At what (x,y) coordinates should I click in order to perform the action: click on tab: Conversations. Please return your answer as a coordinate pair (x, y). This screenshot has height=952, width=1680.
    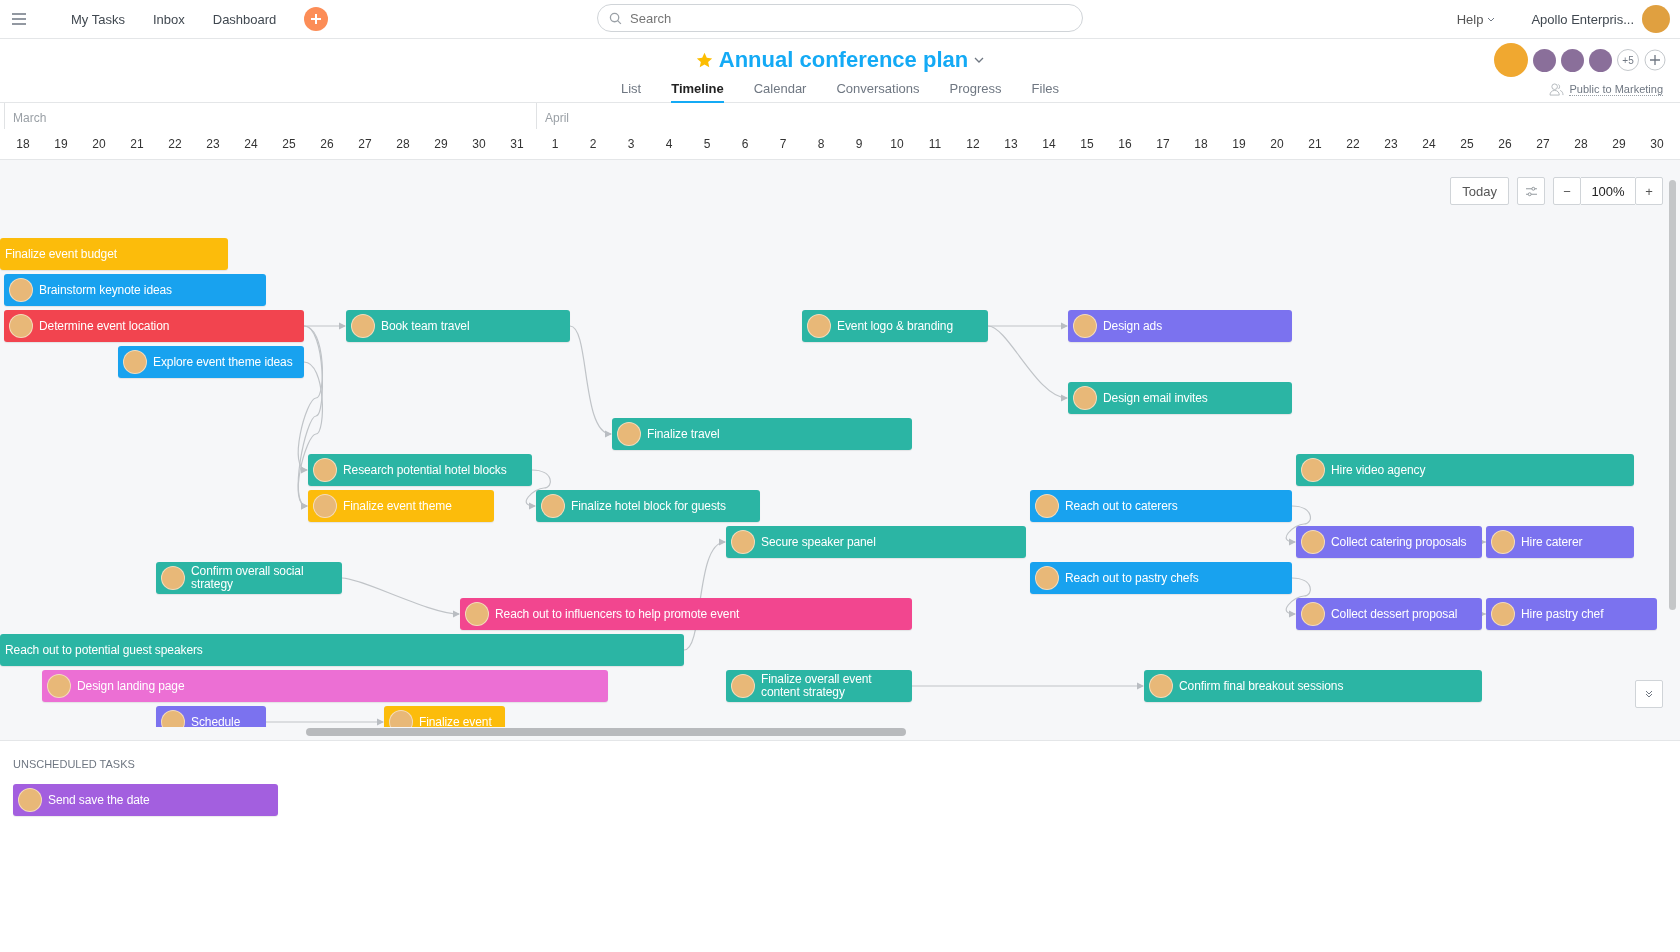
    Looking at the image, I should click on (878, 90).